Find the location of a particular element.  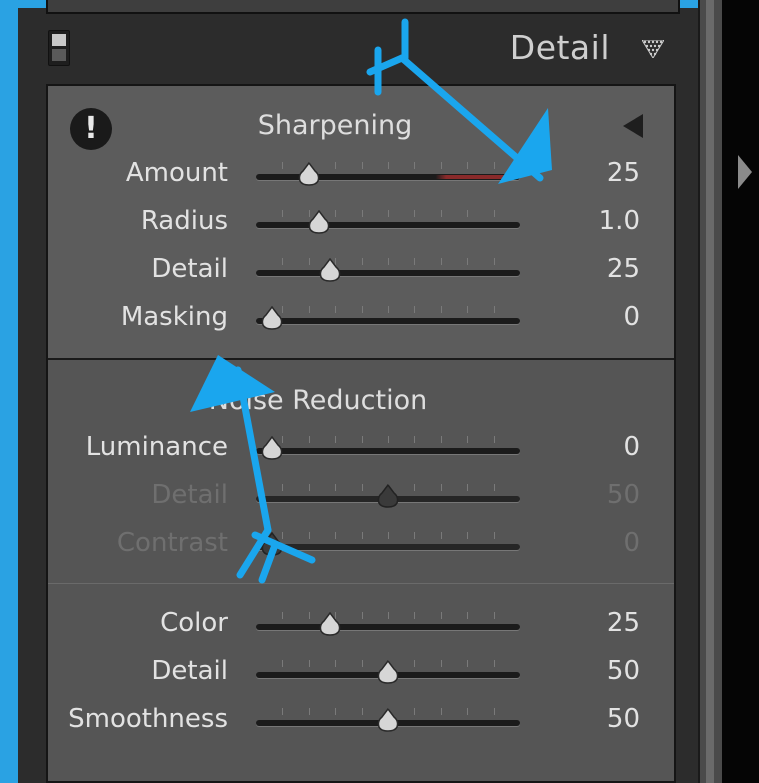

color-noise-color-slider is located at coordinates (388, 623).